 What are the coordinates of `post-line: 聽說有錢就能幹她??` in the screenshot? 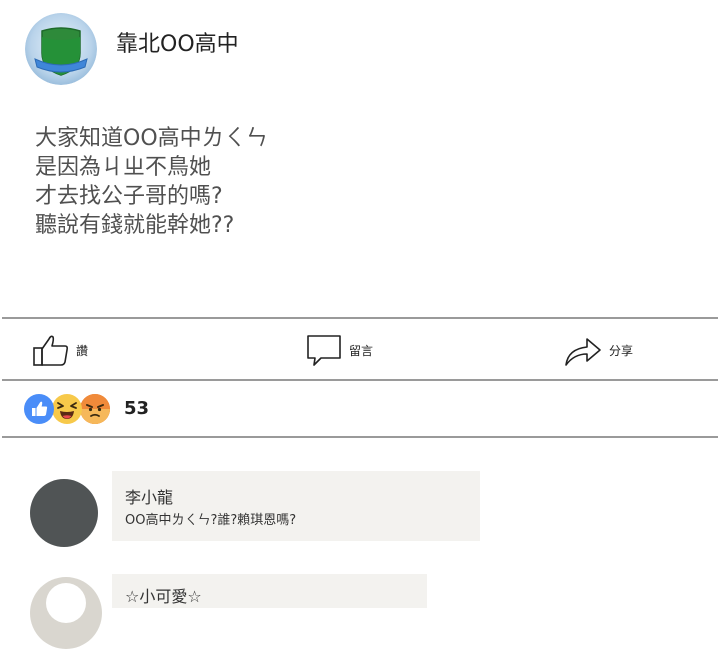 It's located at (135, 225).